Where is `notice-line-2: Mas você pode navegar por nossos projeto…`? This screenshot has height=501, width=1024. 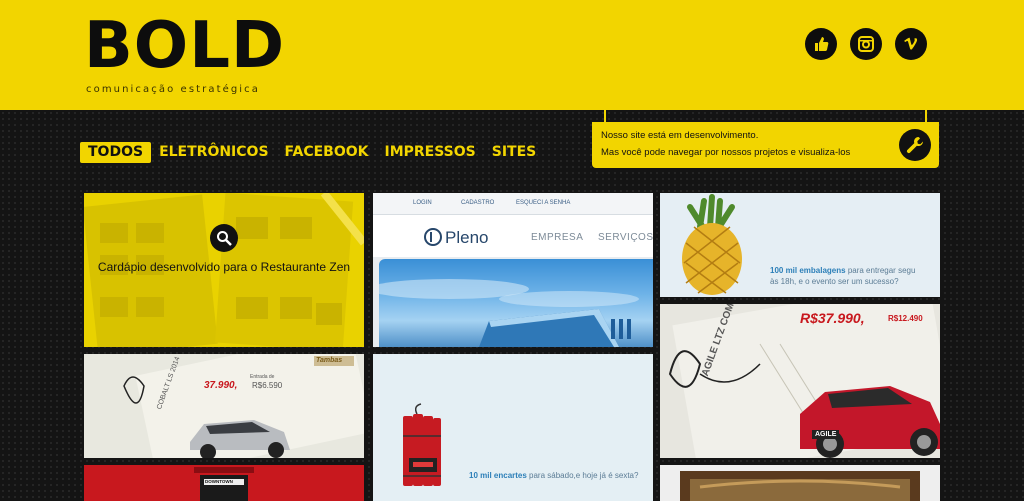
notice-line-2: Mas você pode navegar por nossos projeto… is located at coordinates (726, 152).